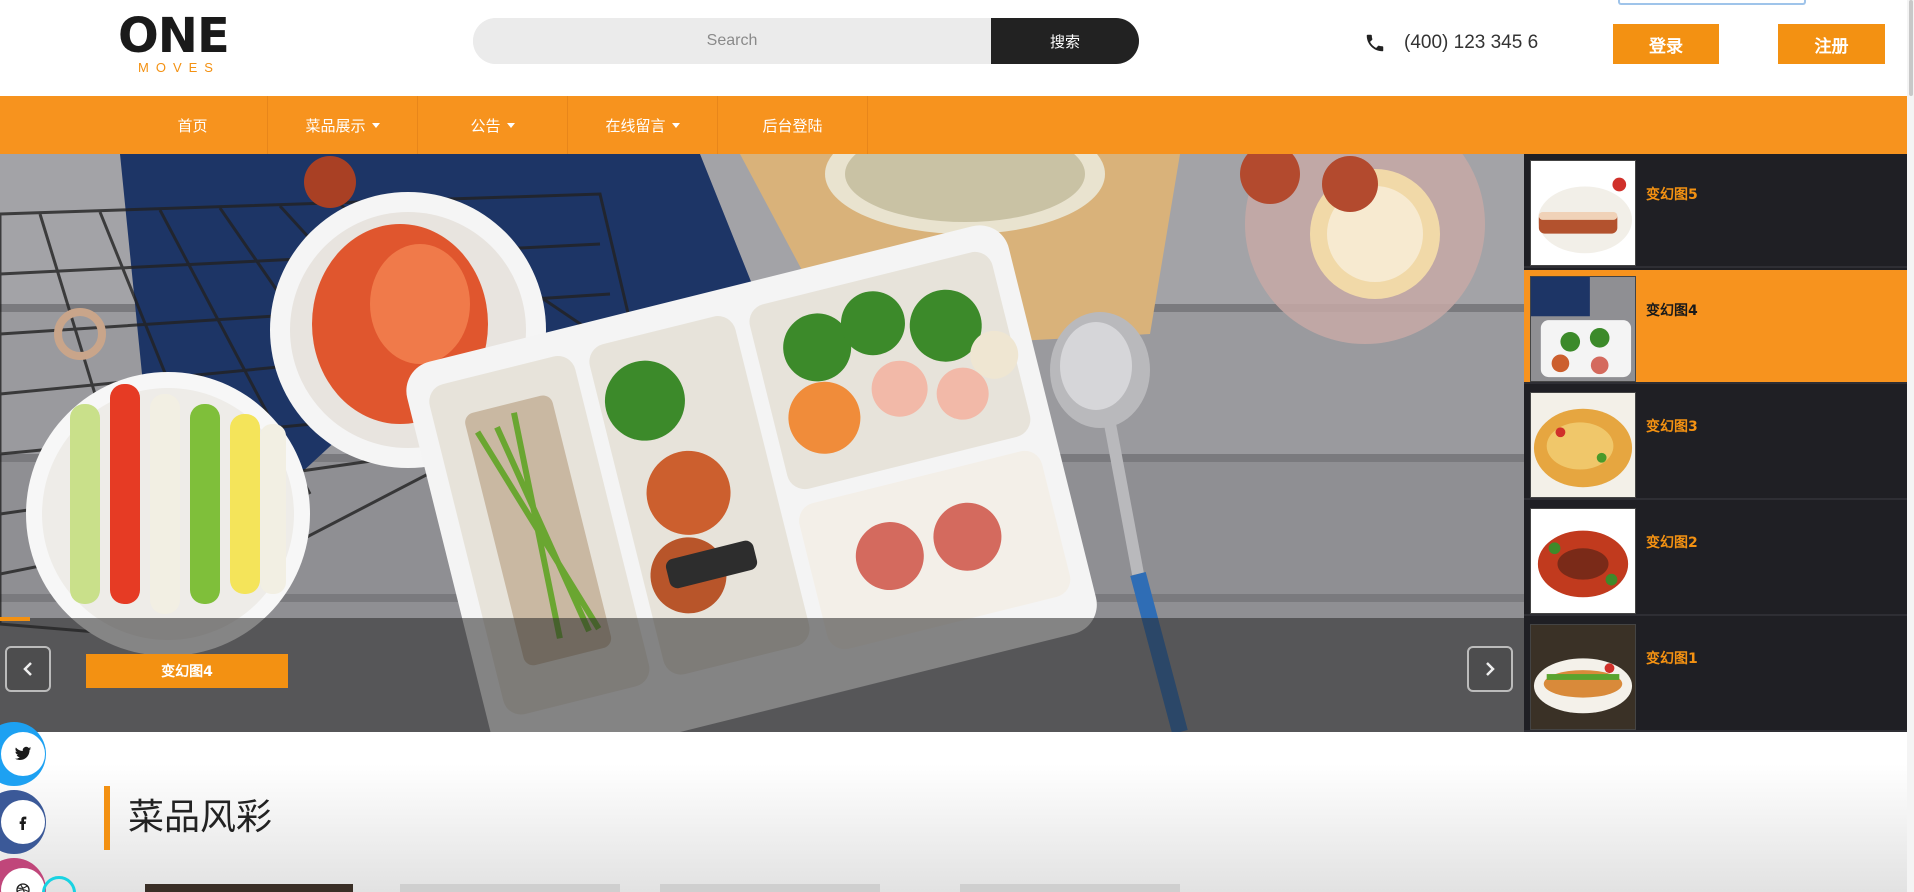 The height and width of the screenshot is (892, 1914). Describe the element at coordinates (1910, 446) in the screenshot. I see `page-scrollbar` at that location.